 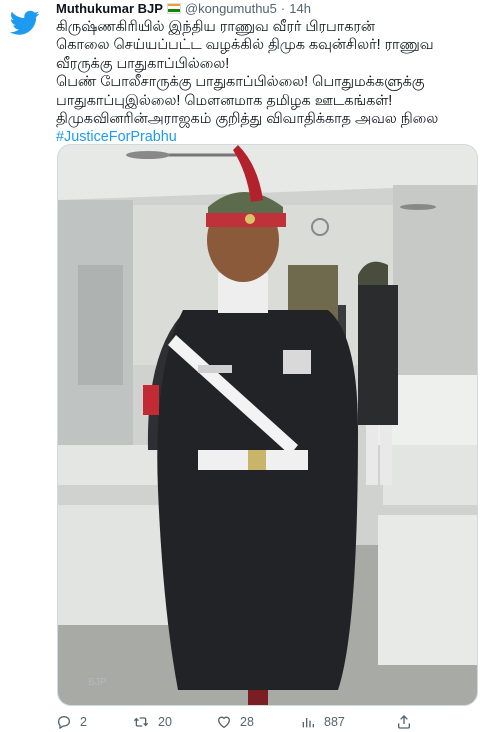 I want to click on twitter-bird-icon, so click(x=25, y=23).